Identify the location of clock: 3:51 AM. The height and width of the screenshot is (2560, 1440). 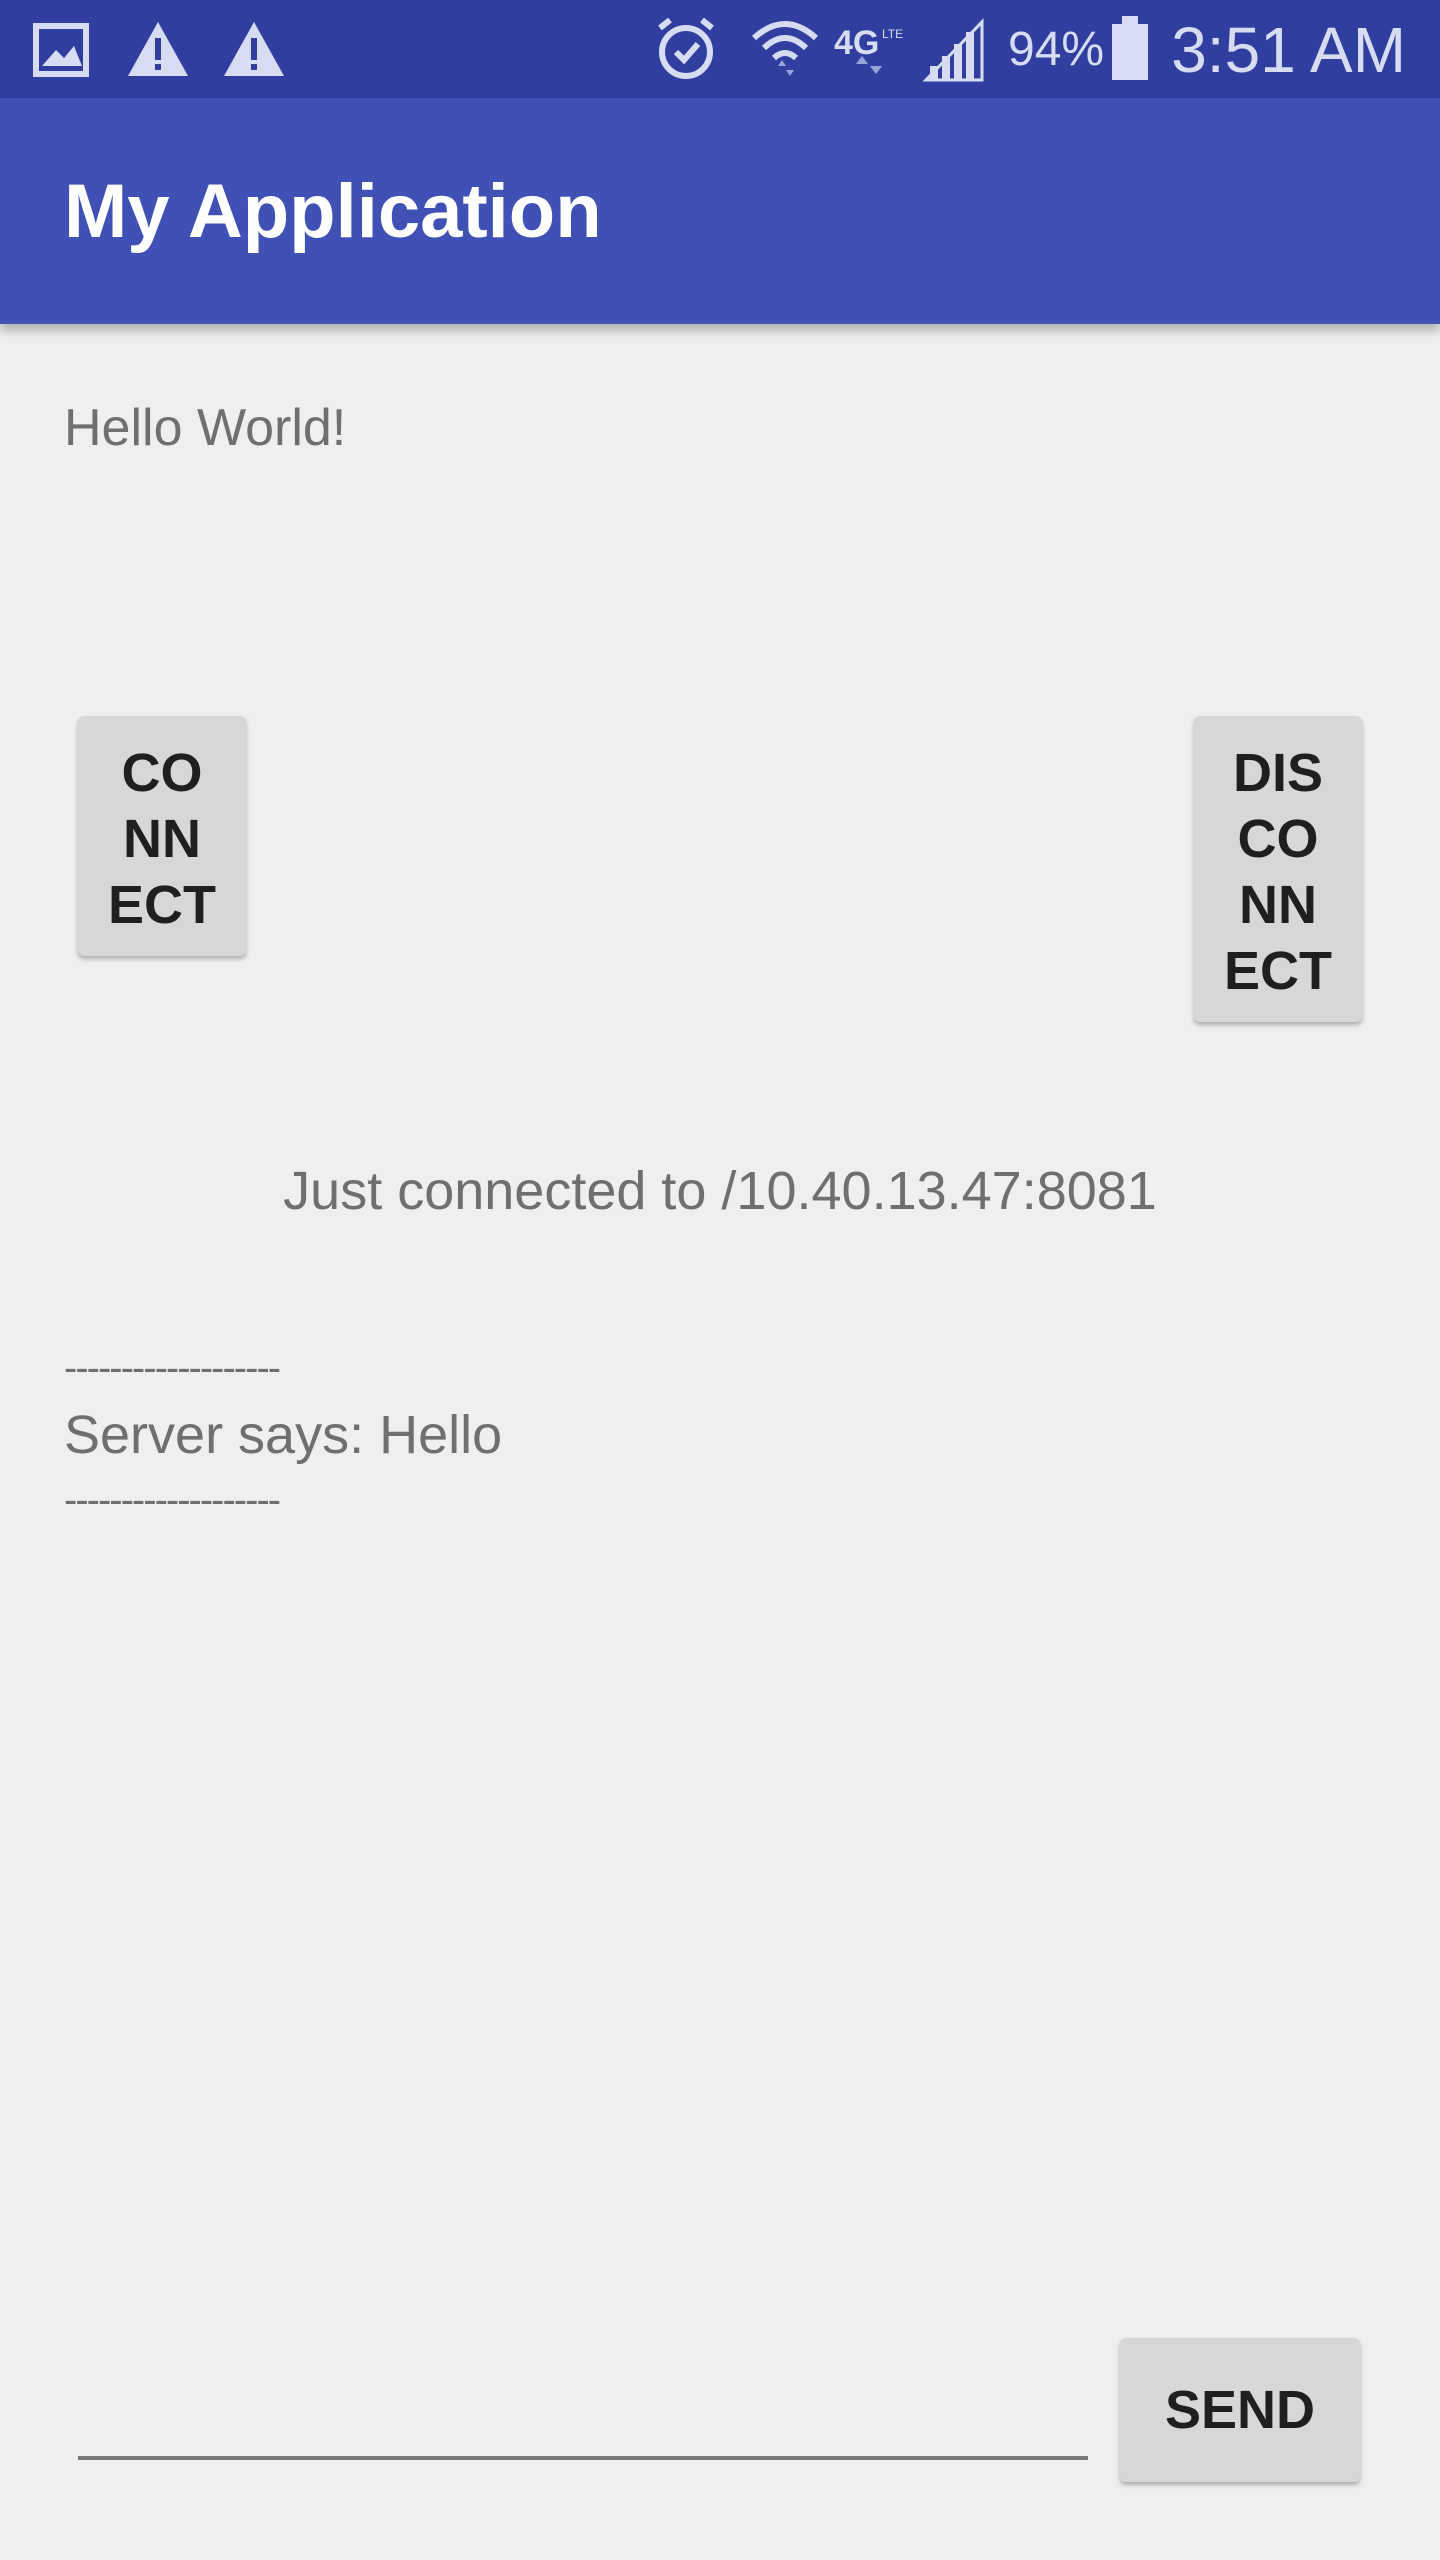
(1288, 50).